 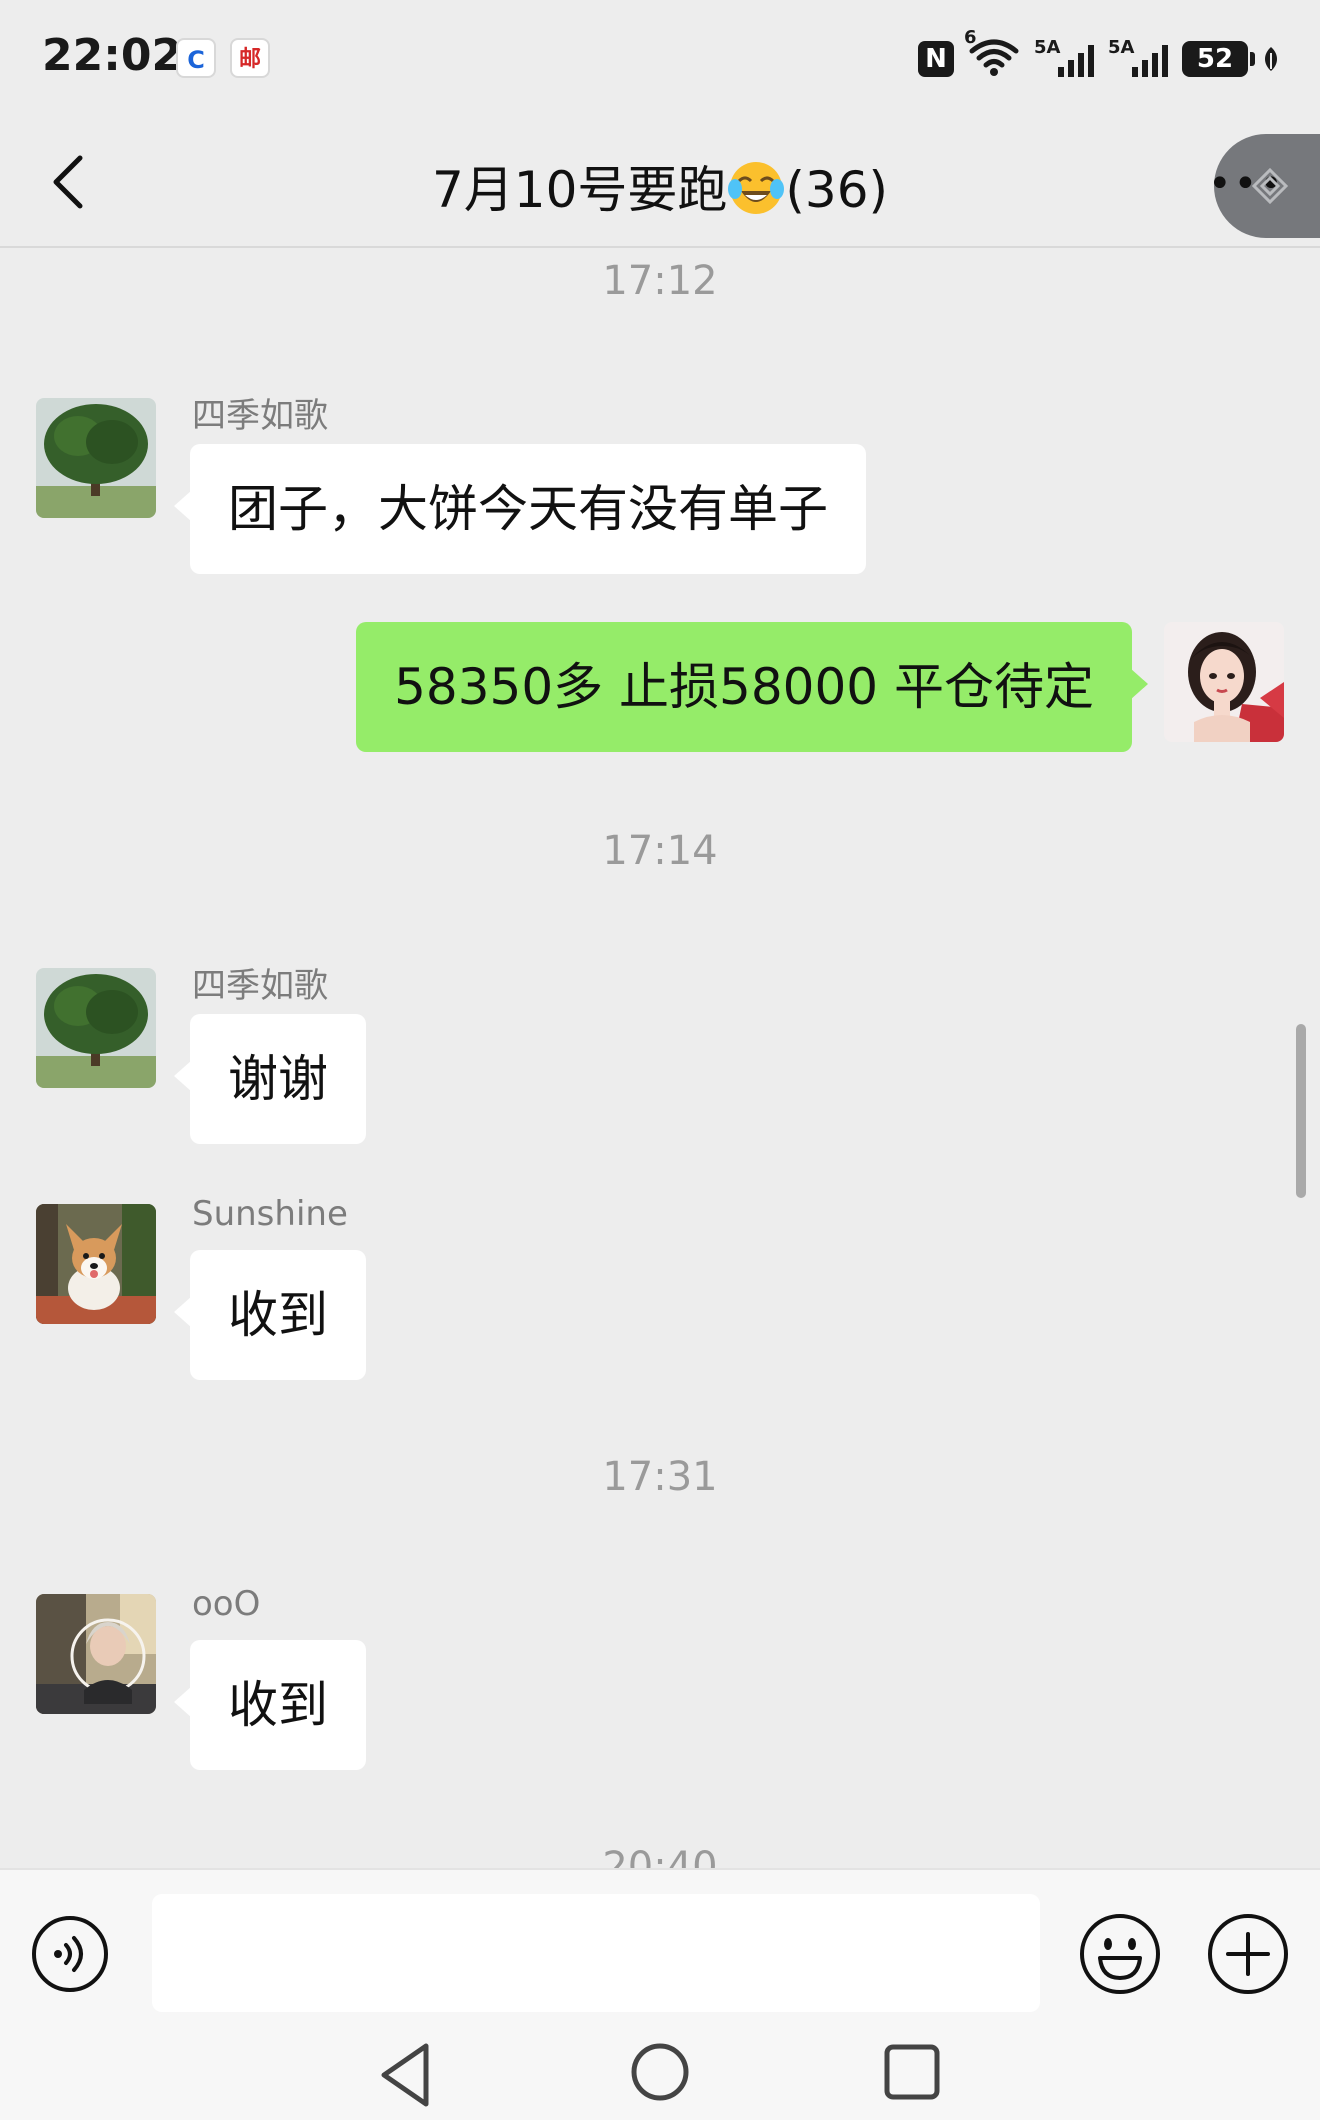 What do you see at coordinates (270, 1079) in the screenshot?
I see `message-bubble: 谢谢` at bounding box center [270, 1079].